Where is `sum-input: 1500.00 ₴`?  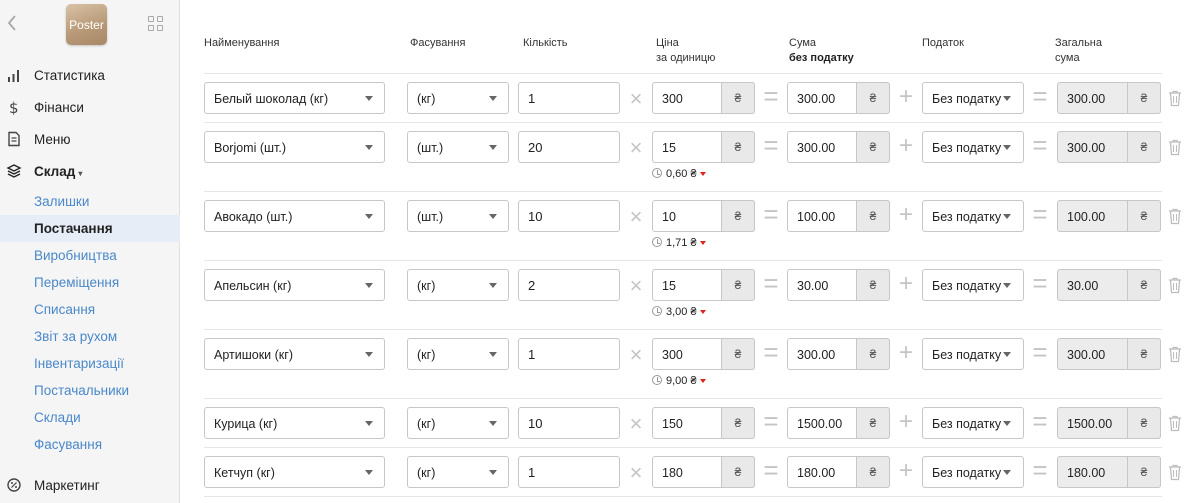
sum-input: 1500.00 ₴ is located at coordinates (838, 423).